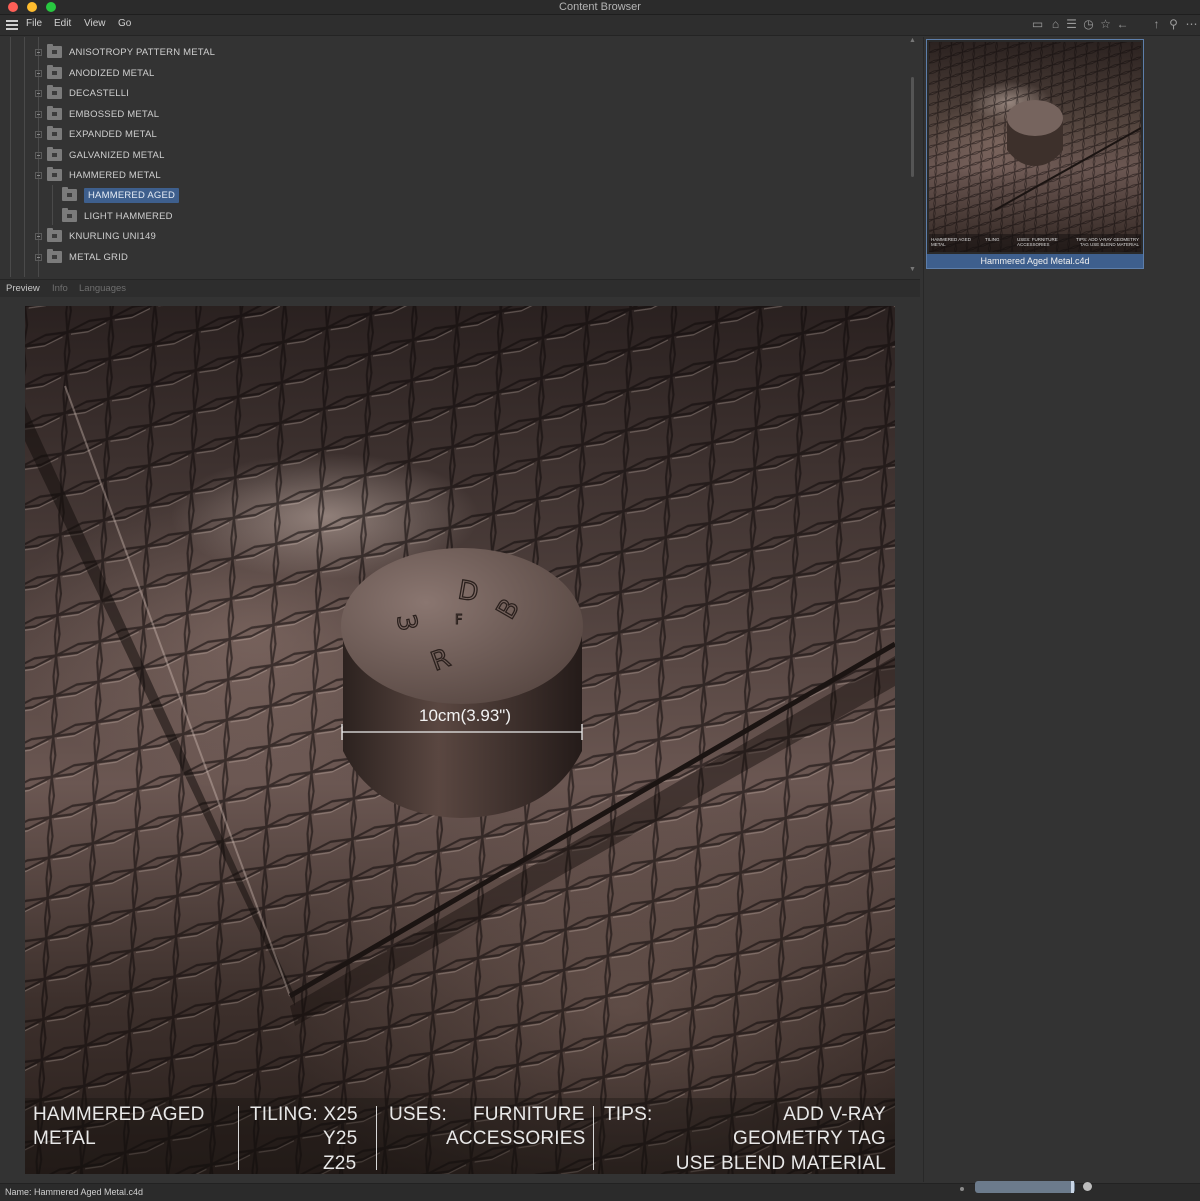  Describe the element at coordinates (95, 23) in the screenshot. I see `menu-view: View` at that location.